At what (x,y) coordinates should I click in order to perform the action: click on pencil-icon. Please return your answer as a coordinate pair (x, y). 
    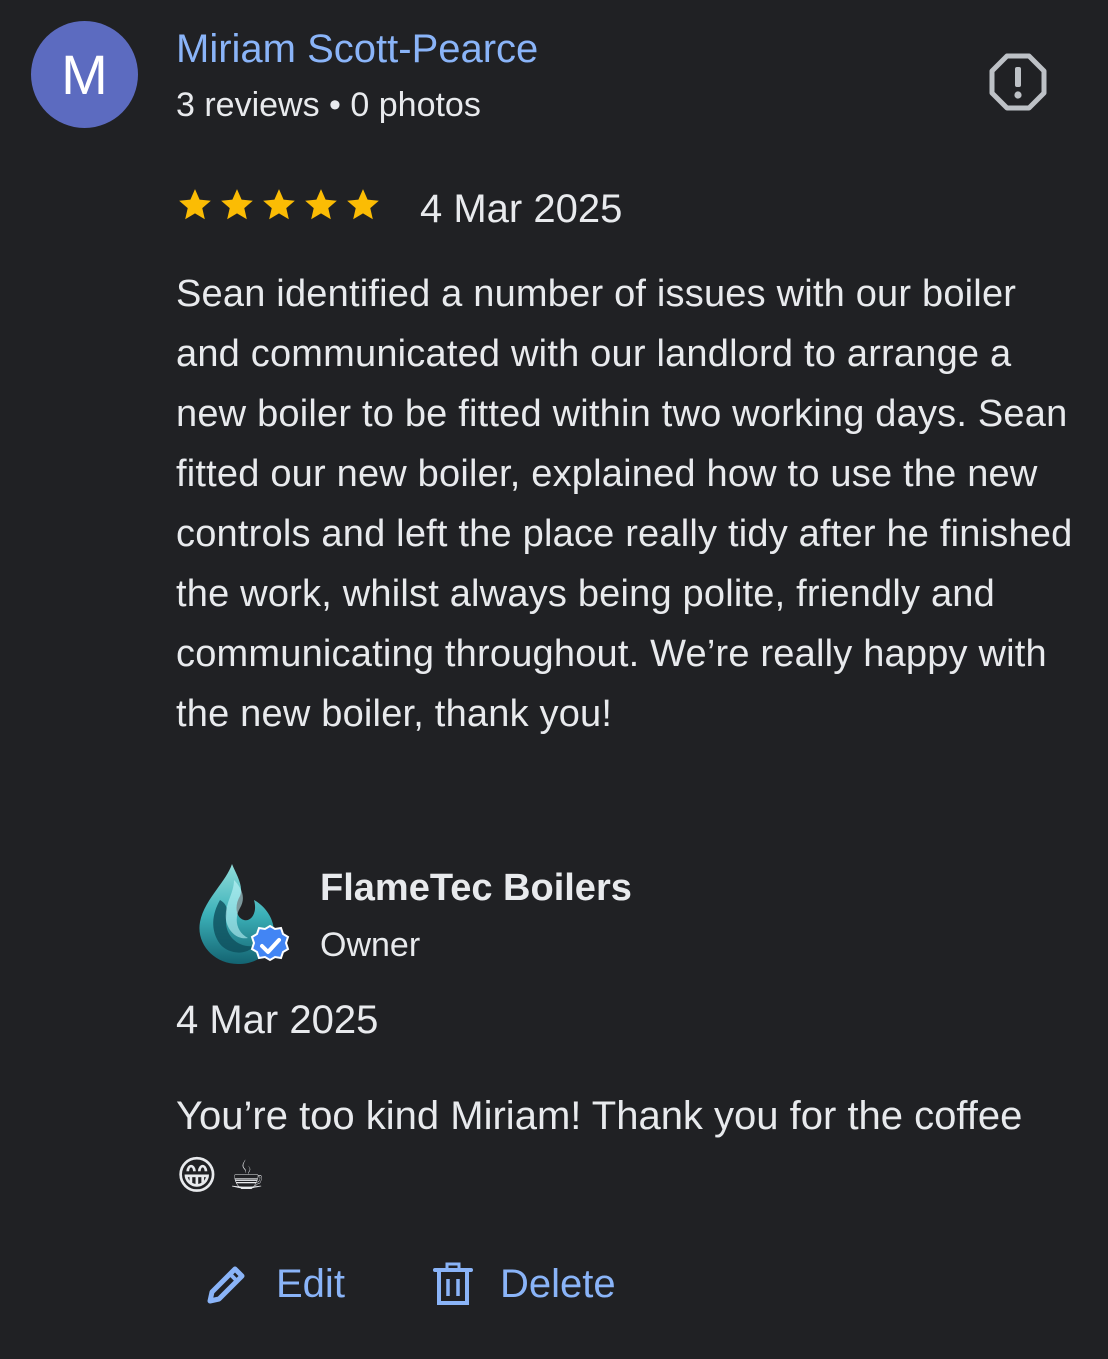
    Looking at the image, I should click on (226, 1285).